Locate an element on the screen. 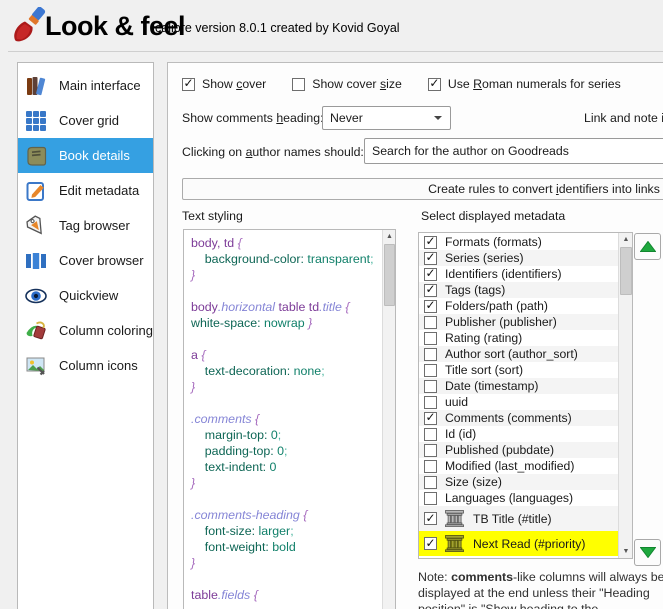 Image resolution: width=663 pixels, height=609 pixels. author-click-select: Search for the author on Goodreads is located at coordinates (513, 151).